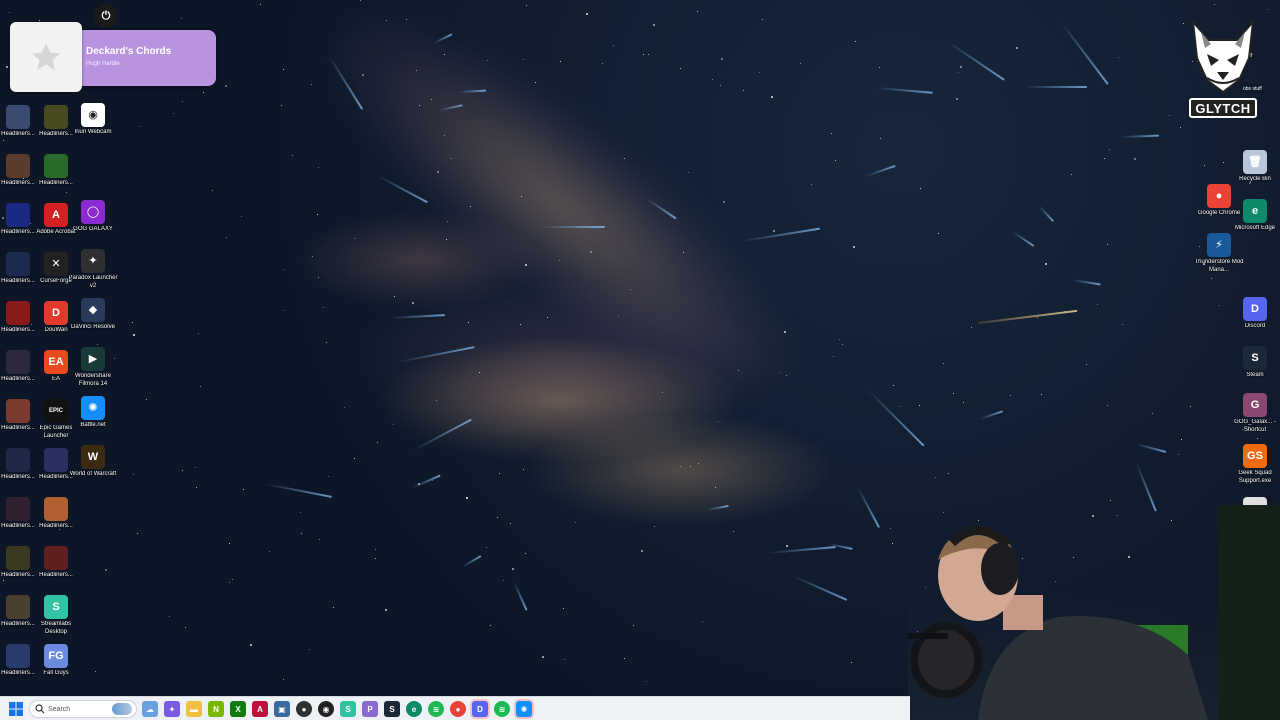  I want to click on desktop-icon-steam: S Steam, so click(1255, 369).